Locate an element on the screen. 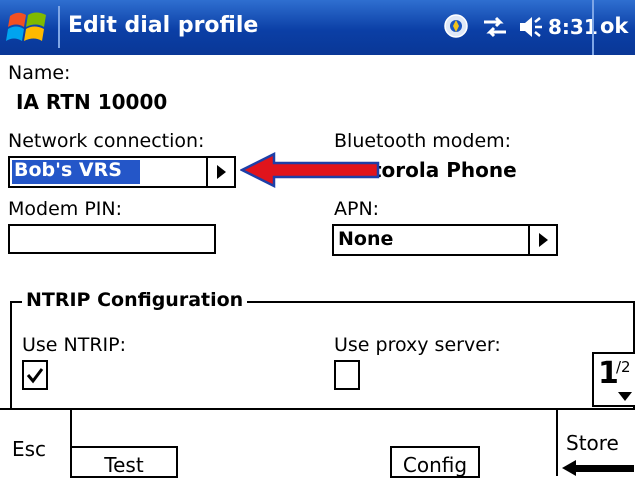 This screenshot has height=478, width=635. modem-pin-input is located at coordinates (112, 239).